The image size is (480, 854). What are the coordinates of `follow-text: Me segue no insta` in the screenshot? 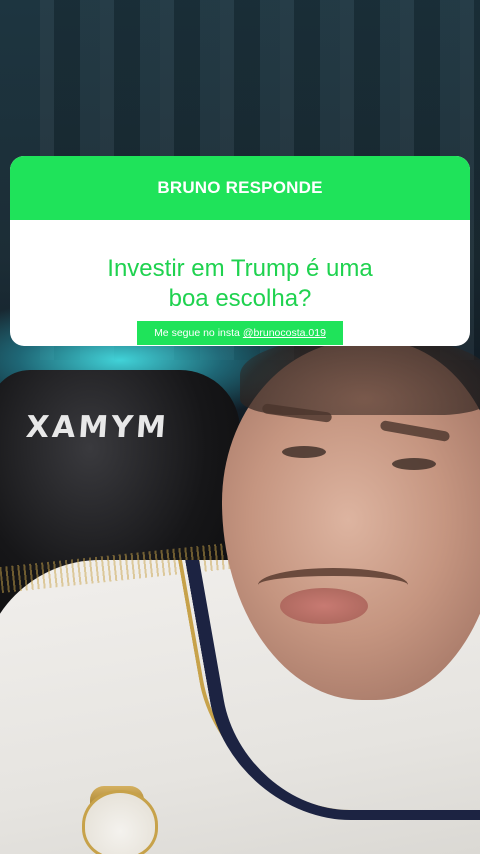 It's located at (197, 333).